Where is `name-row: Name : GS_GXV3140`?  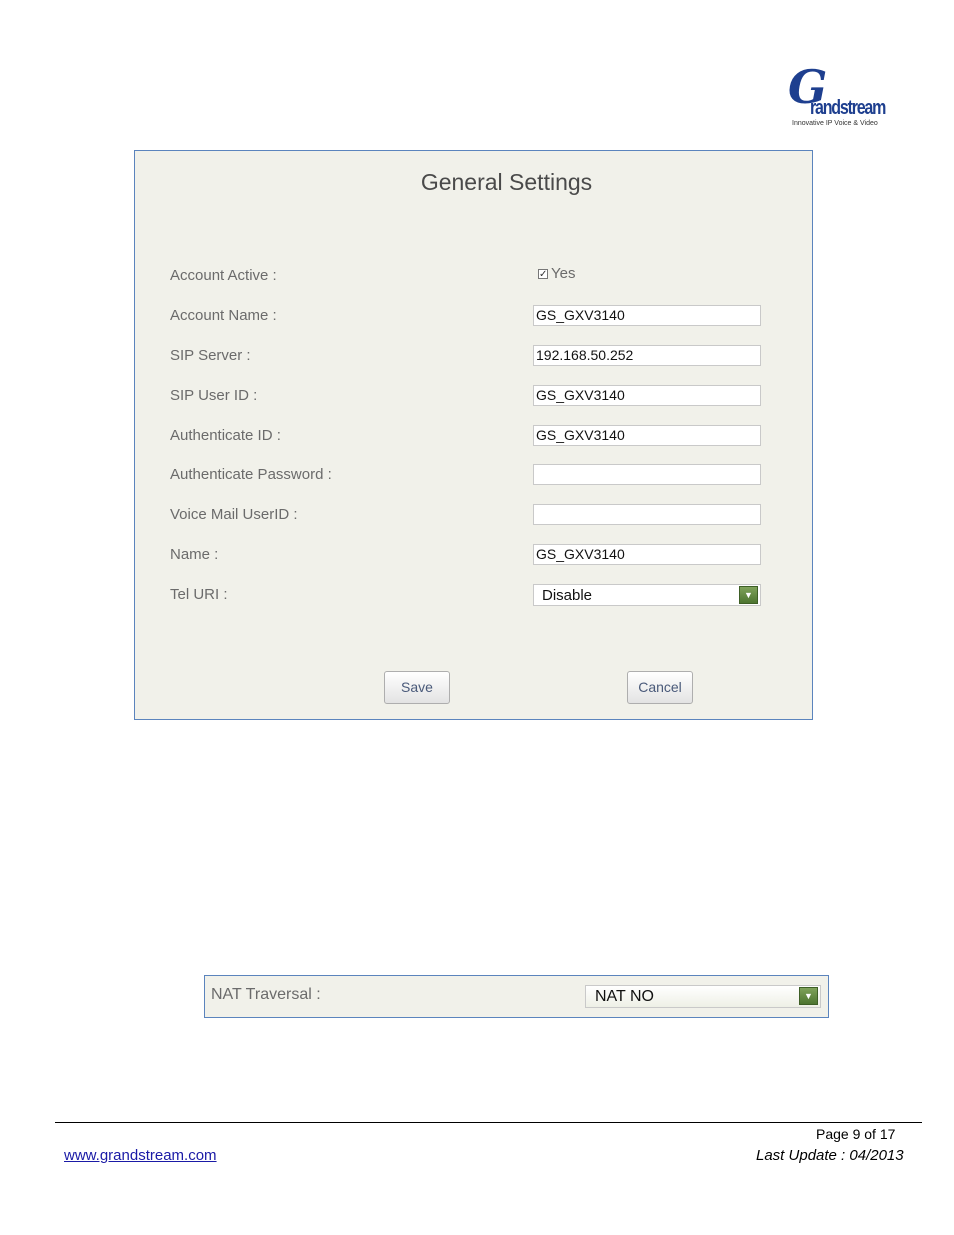 name-row: Name : GS_GXV3140 is located at coordinates (473, 556).